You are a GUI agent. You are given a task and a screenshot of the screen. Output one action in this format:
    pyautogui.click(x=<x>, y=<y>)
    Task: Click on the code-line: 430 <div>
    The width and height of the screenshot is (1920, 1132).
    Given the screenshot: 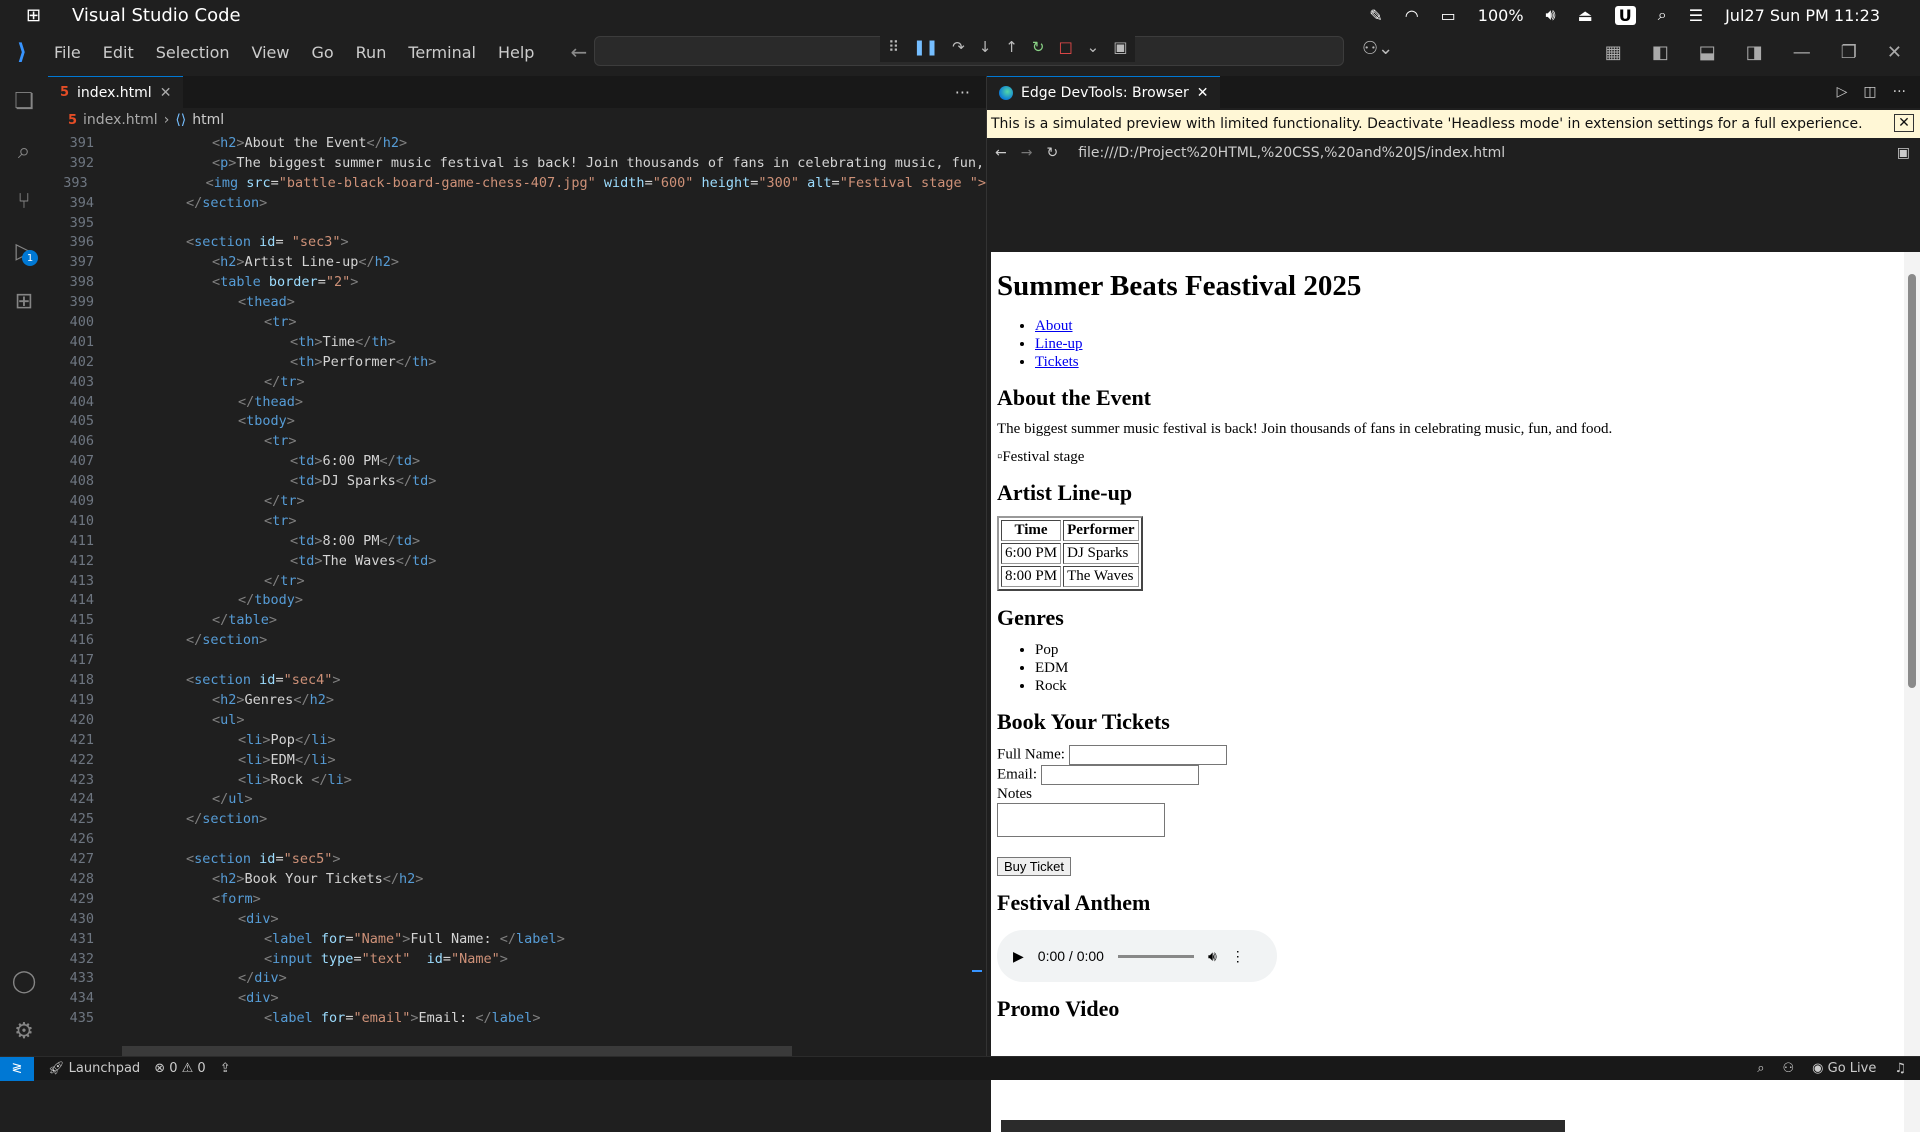 What is the action you would take?
    pyautogui.click(x=517, y=920)
    